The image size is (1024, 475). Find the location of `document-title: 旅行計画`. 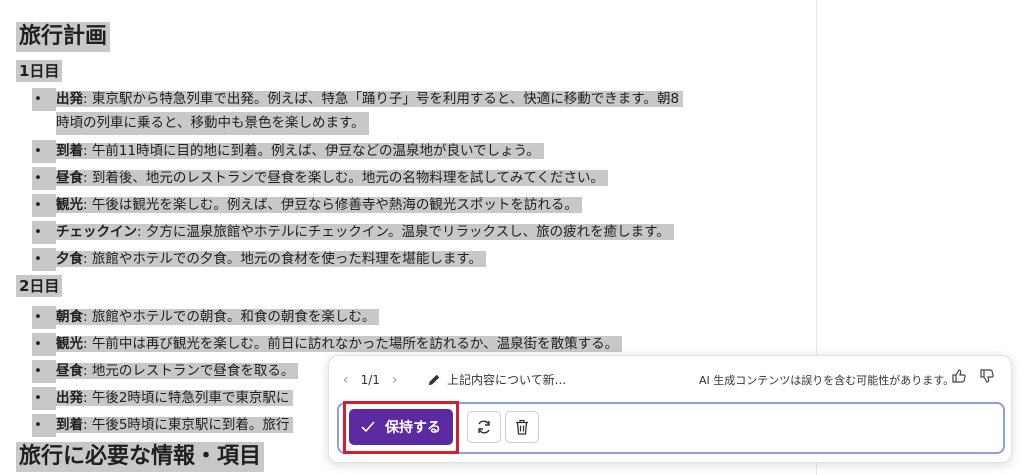

document-title: 旅行計画 is located at coordinates (63, 37).